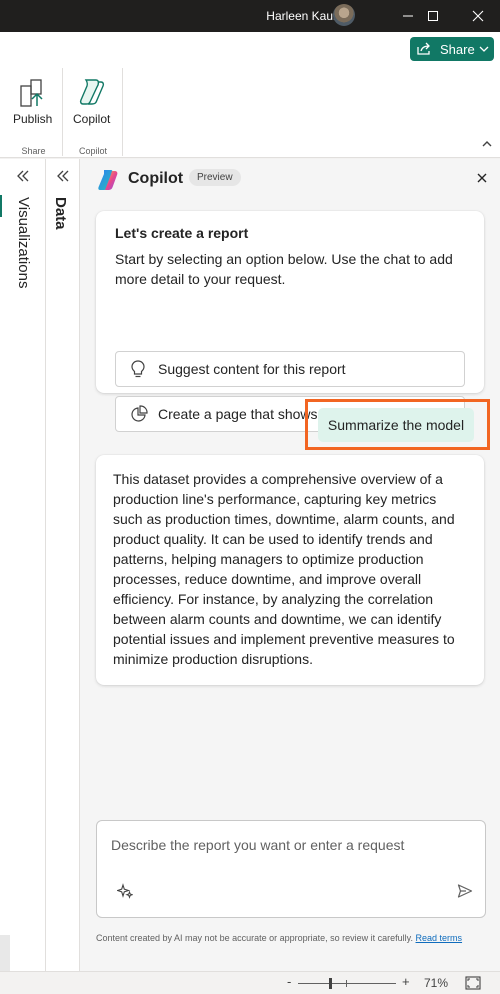 The image size is (500, 994). Describe the element at coordinates (250, 982) in the screenshot. I see `status-bar: - + 71%` at that location.